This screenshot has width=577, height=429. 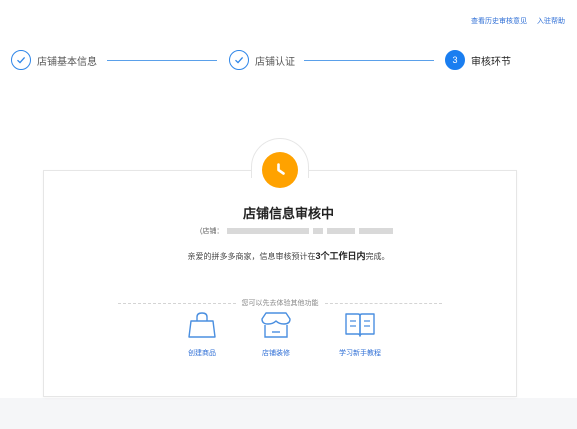 I want to click on feature-label: 创建商品, so click(x=202, y=353).